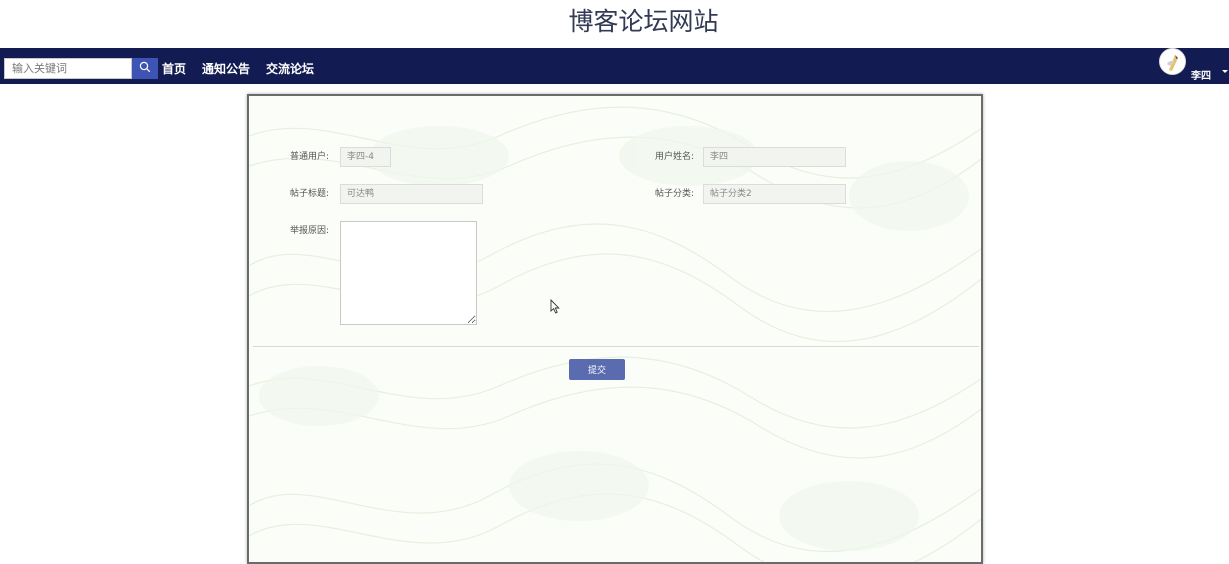 This screenshot has width=1229, height=564. What do you see at coordinates (614, 66) in the screenshot?
I see `navbar: 首页 通知公告 交流论坛` at bounding box center [614, 66].